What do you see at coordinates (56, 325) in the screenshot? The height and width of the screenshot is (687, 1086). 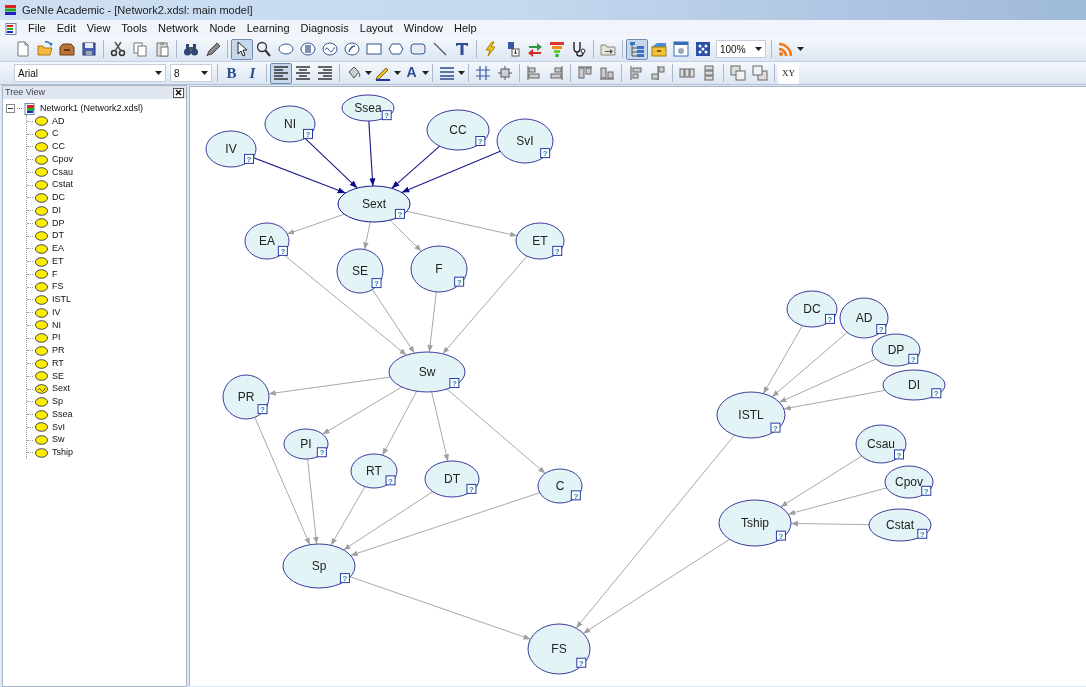 I see `tree-item: NI` at bounding box center [56, 325].